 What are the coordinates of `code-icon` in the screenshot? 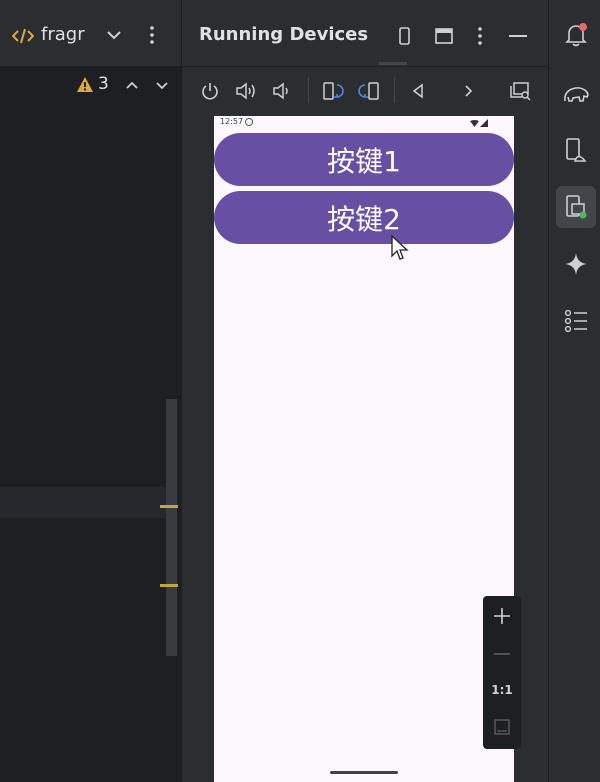 It's located at (23, 36).